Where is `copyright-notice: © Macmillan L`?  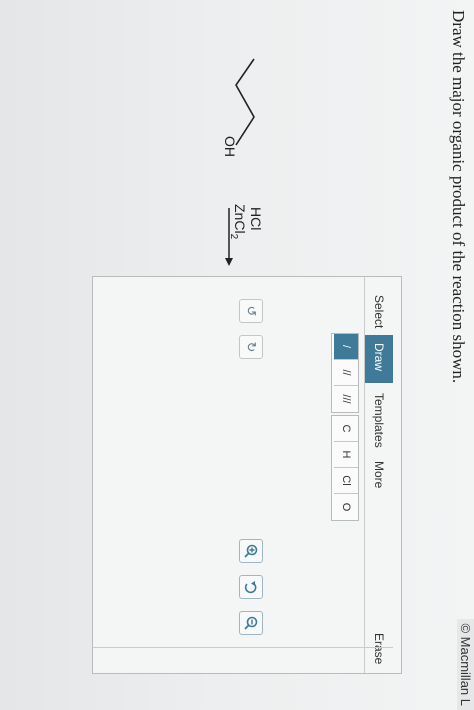 copyright-notice: © Macmillan L is located at coordinates (465, 664).